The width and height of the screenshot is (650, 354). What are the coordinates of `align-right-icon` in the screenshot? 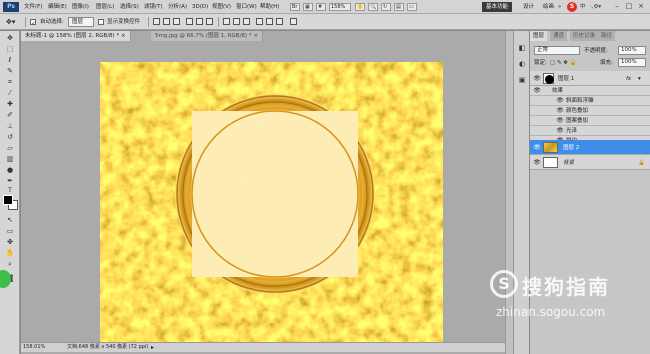 It's located at (209, 21).